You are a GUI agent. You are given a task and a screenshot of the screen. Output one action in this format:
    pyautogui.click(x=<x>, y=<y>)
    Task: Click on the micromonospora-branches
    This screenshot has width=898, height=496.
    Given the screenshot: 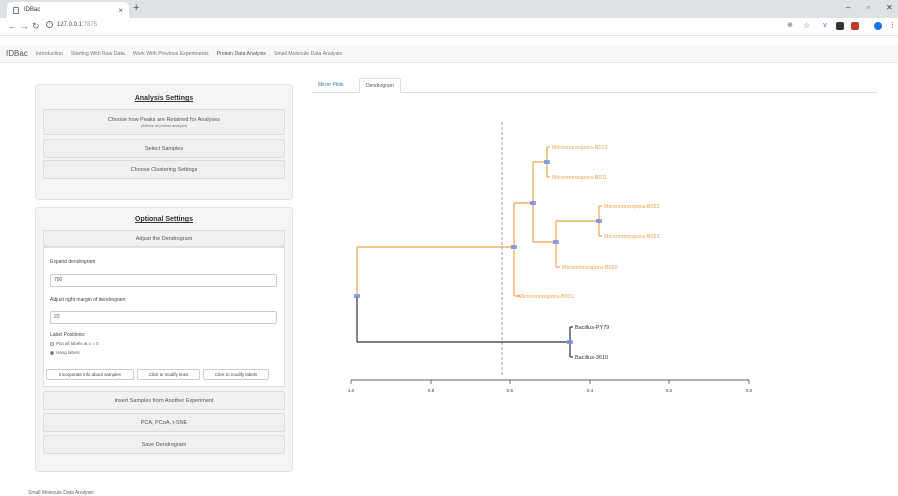 What is the action you would take?
    pyautogui.click(x=479, y=221)
    